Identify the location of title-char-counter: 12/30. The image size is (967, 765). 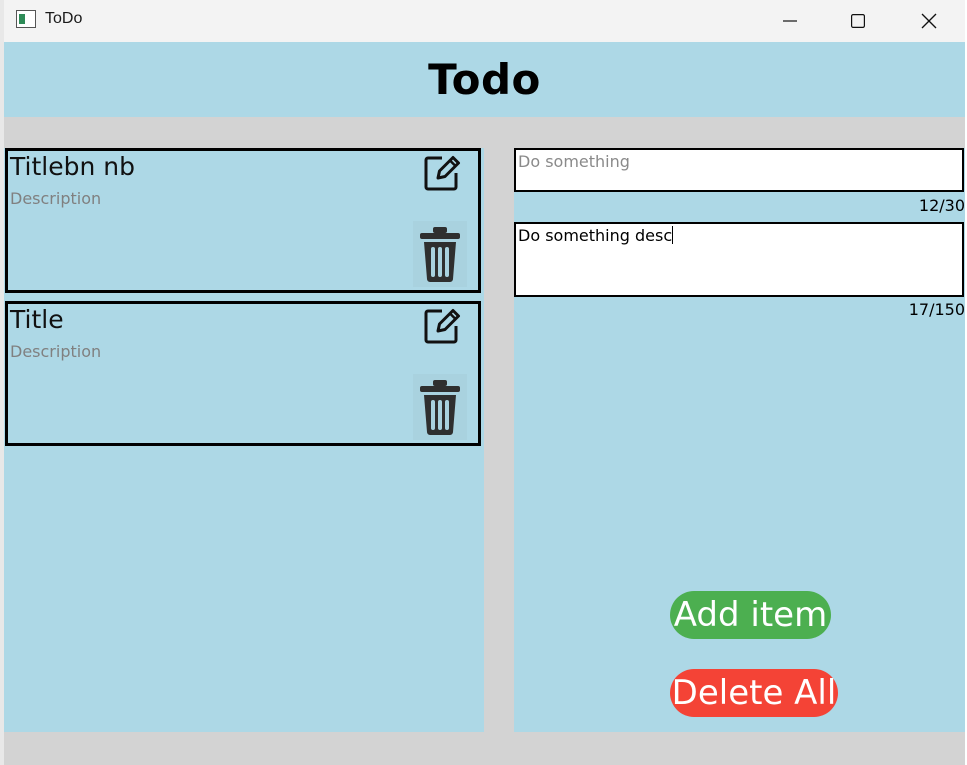
(941, 205).